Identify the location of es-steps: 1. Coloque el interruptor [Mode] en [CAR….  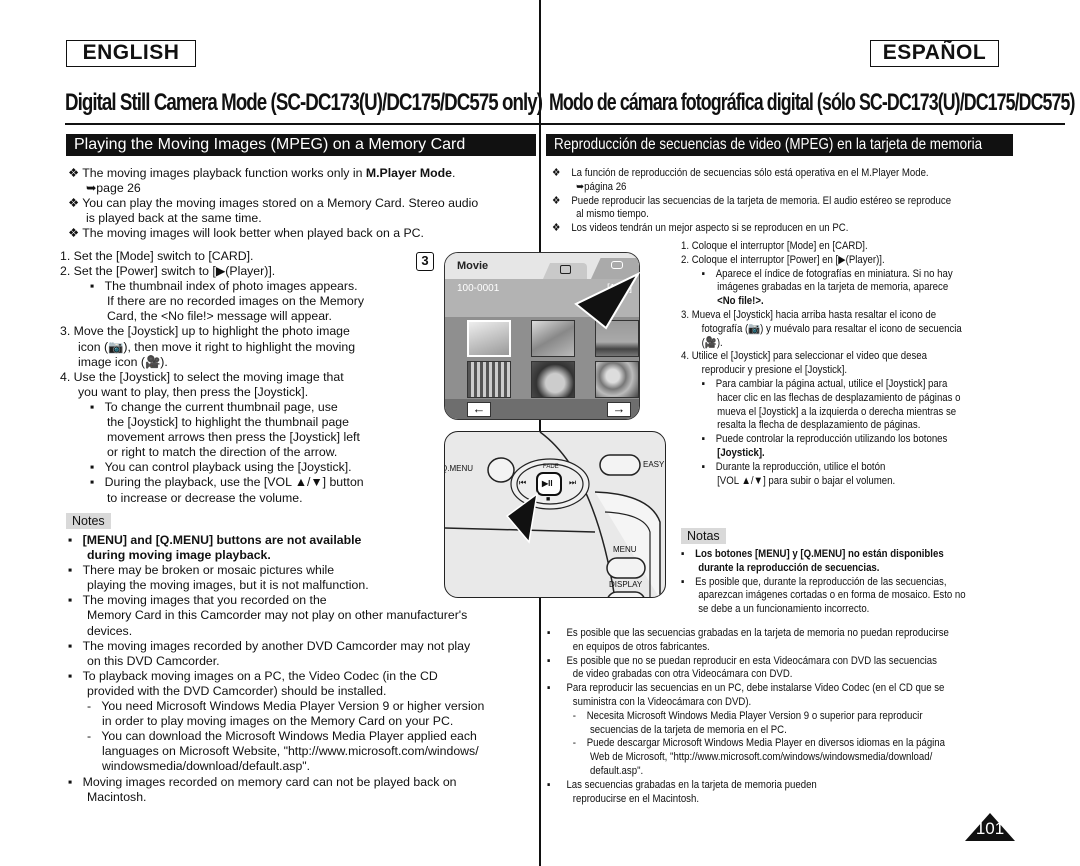
(821, 364).